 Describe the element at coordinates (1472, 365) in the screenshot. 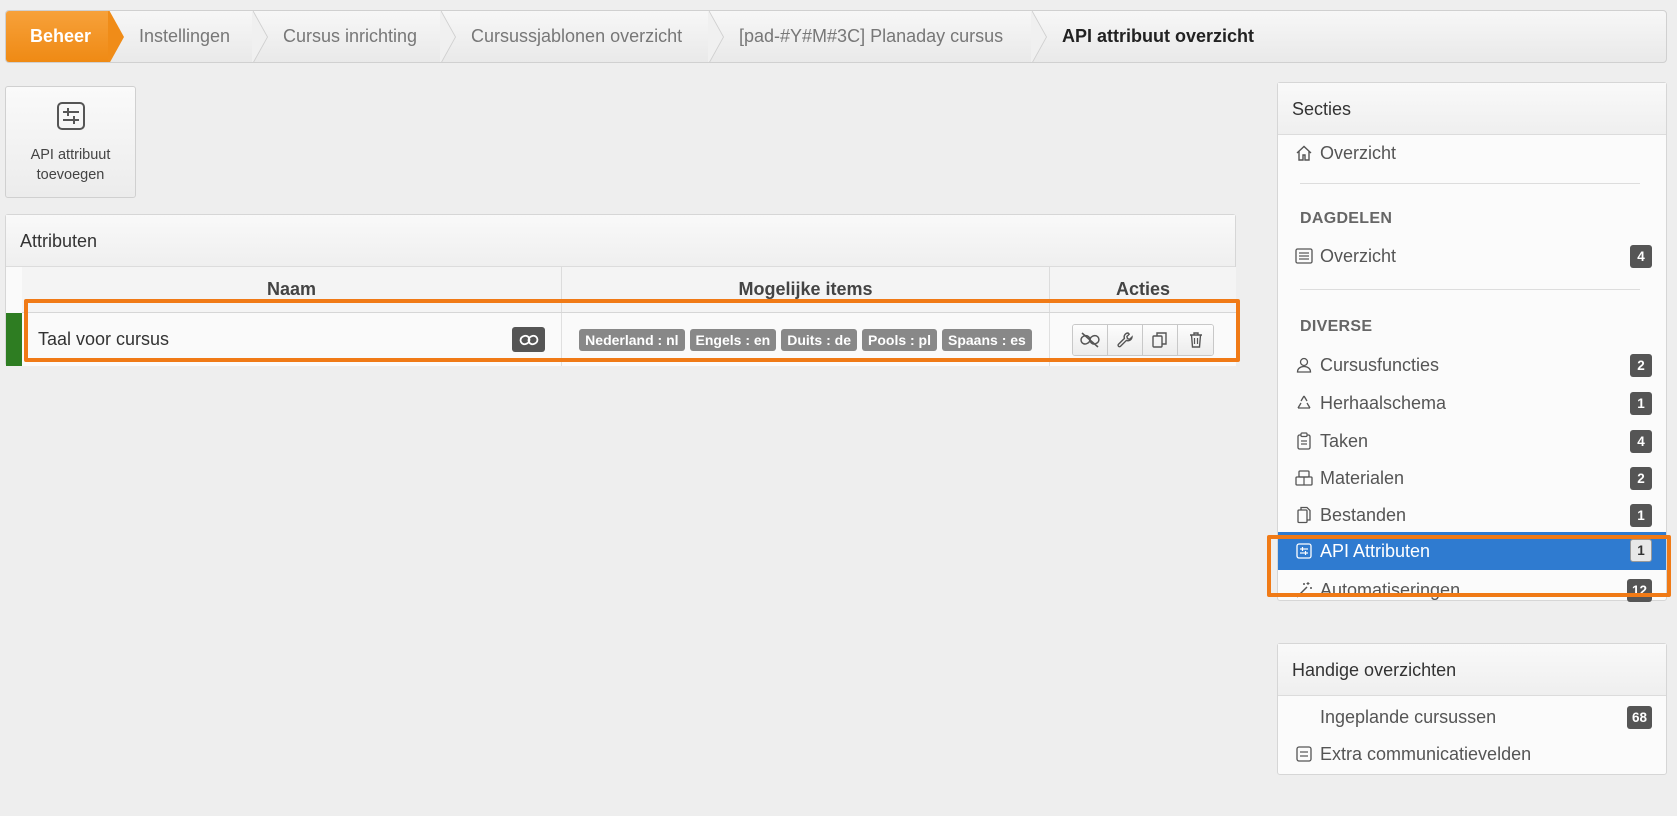

I see `sidebar-item-cursusfuncties: Cursusfuncties 2` at that location.